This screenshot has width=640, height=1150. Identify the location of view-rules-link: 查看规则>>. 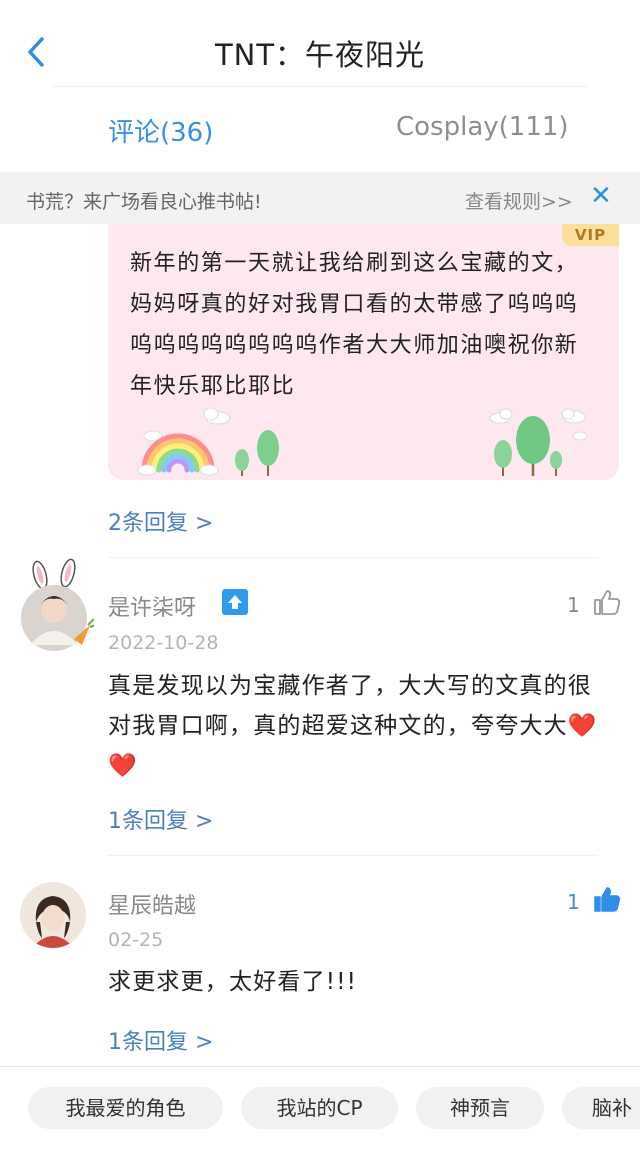
(519, 200).